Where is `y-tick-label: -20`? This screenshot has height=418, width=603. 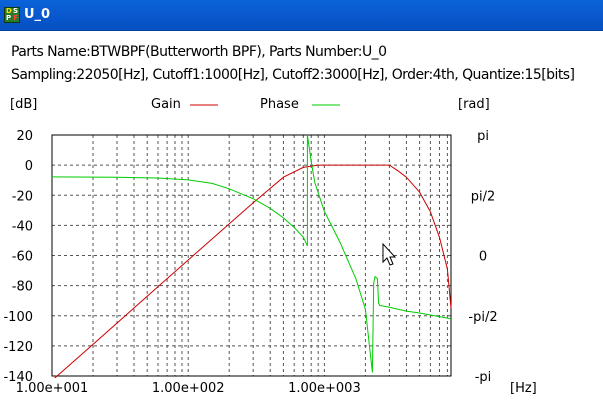
y-tick-label: -20 is located at coordinates (22, 196).